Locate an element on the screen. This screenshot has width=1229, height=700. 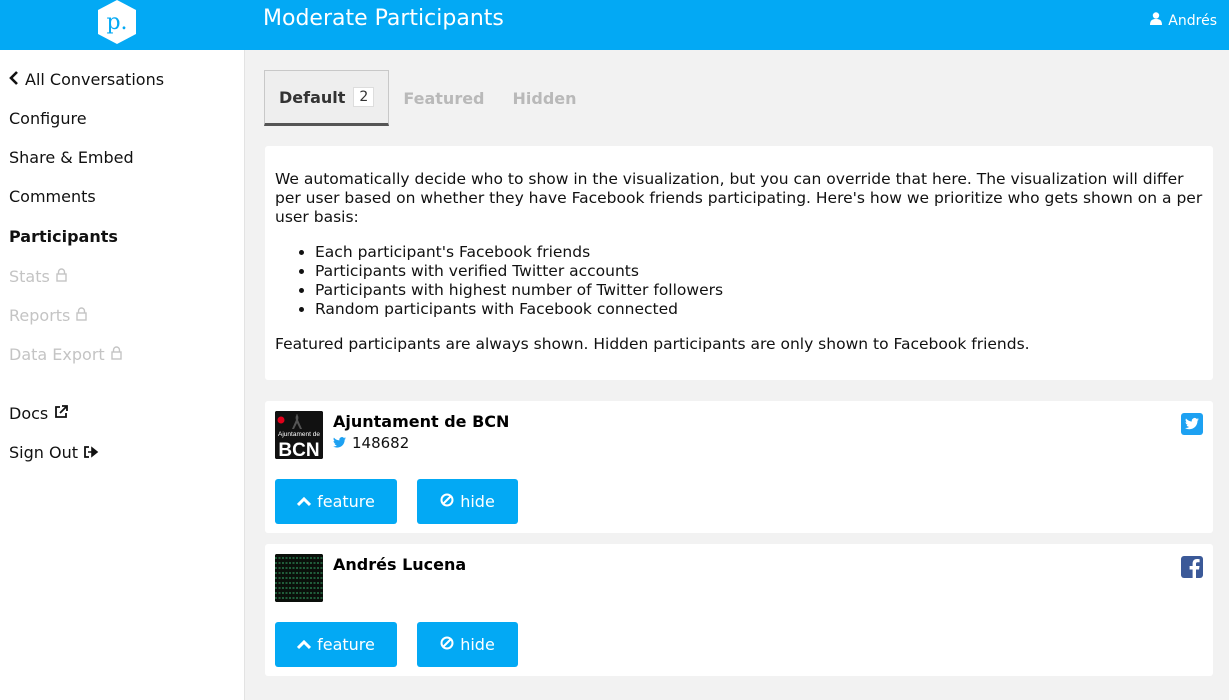
sidebar-item-all-conversations: All Conversations is located at coordinates (86, 79).